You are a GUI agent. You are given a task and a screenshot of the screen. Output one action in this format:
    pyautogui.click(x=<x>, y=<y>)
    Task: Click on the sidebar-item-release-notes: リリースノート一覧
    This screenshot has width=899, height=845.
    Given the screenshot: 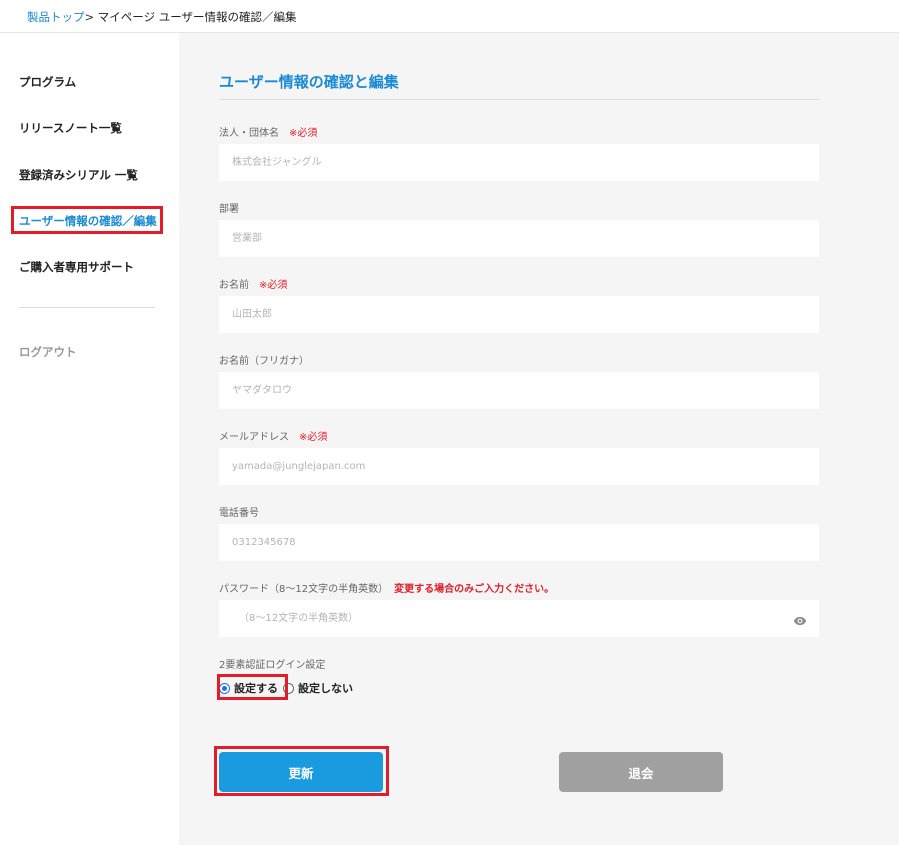 What is the action you would take?
    pyautogui.click(x=70, y=128)
    